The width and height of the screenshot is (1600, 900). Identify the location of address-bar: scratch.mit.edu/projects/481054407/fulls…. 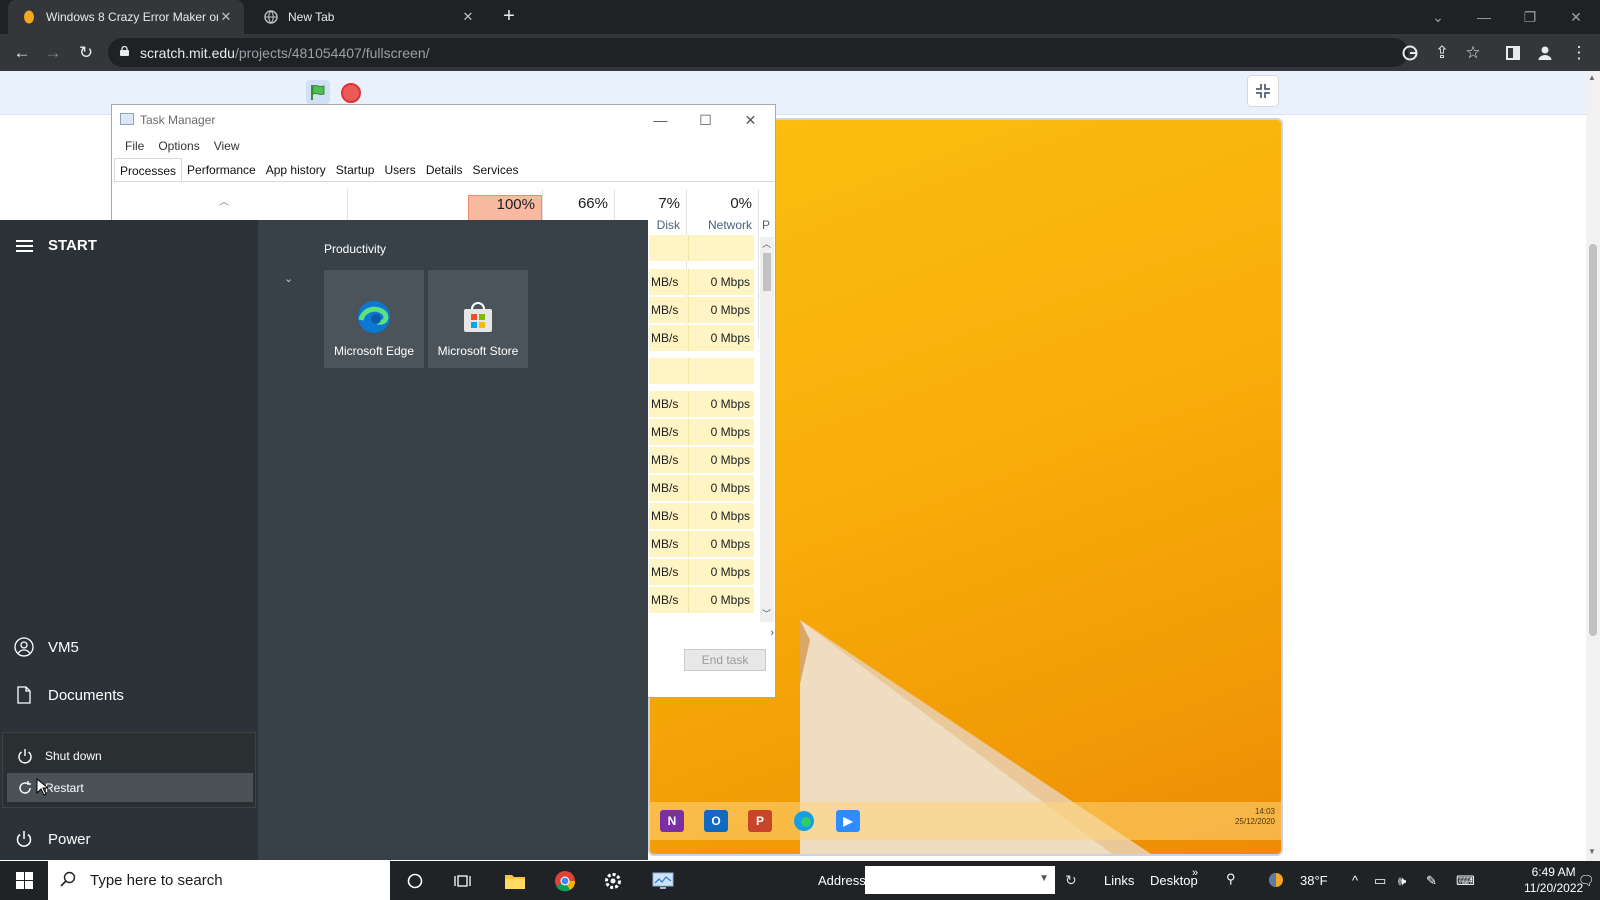
(758, 52).